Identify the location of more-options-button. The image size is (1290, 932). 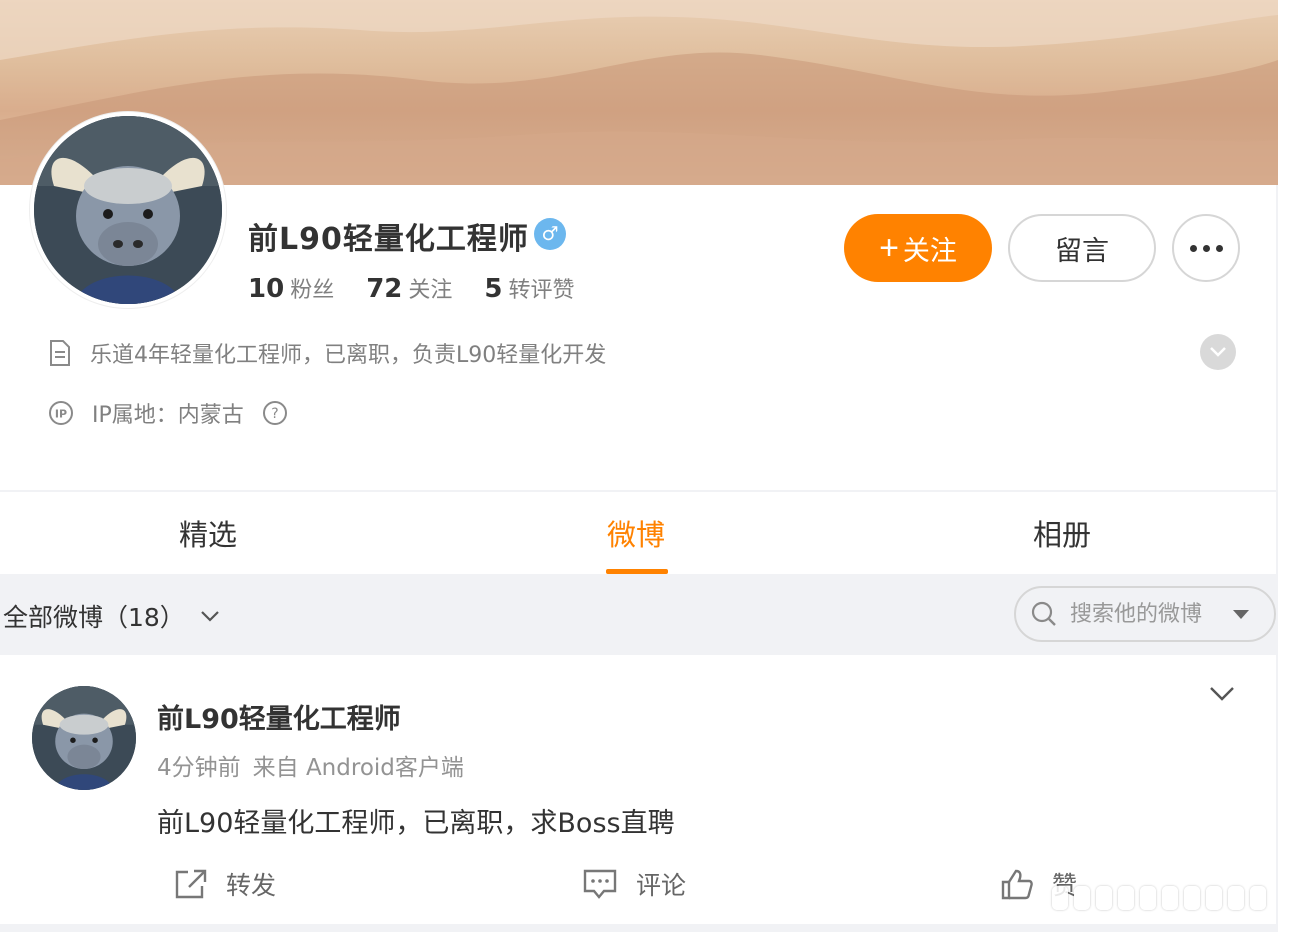
(1206, 248).